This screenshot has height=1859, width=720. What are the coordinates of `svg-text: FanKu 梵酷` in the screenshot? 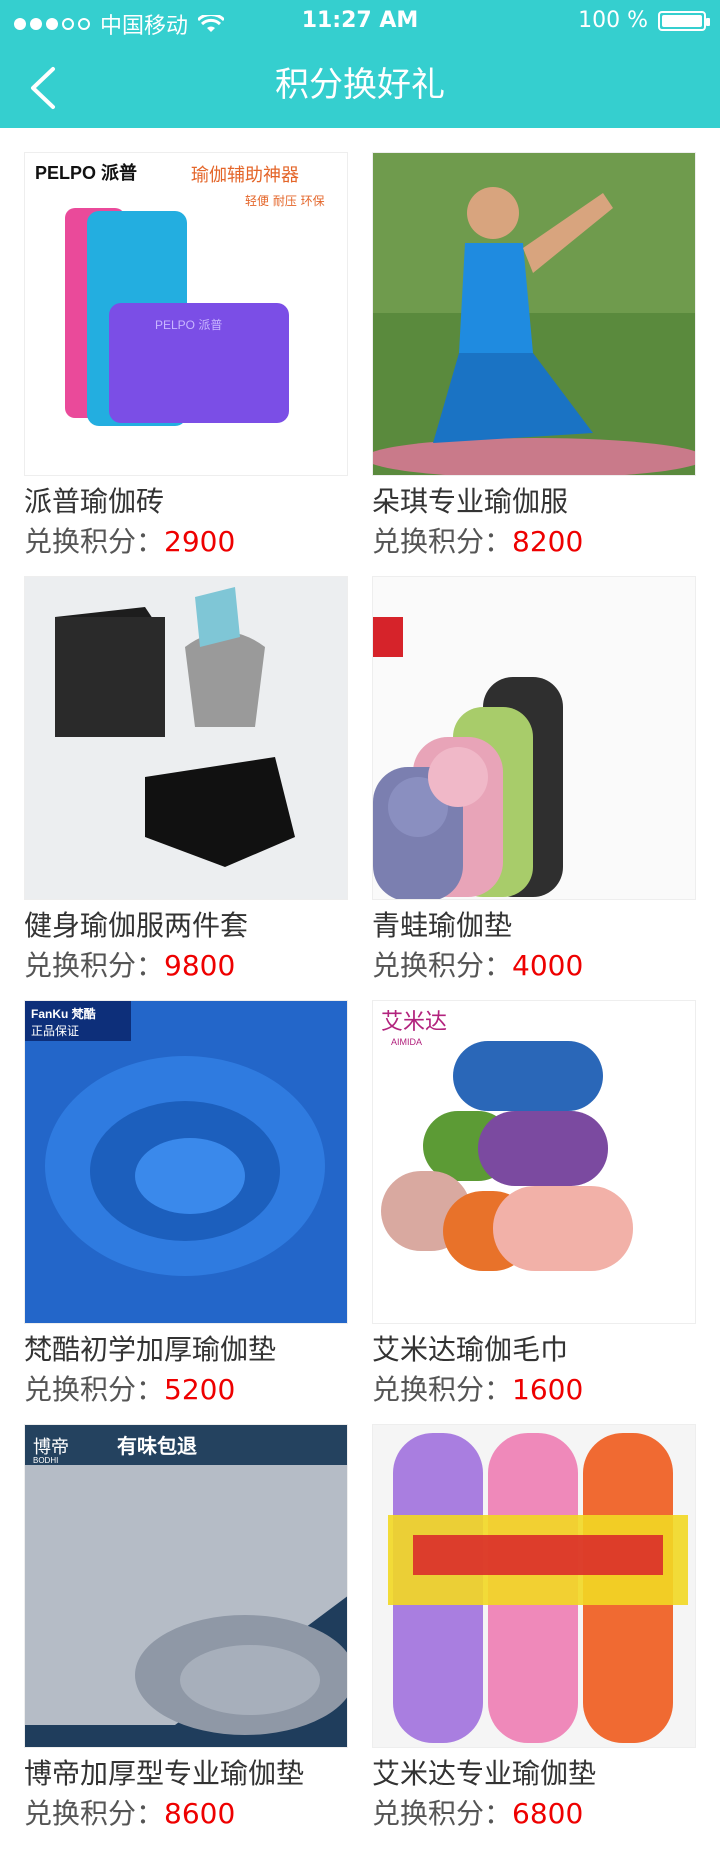 It's located at (63, 1013).